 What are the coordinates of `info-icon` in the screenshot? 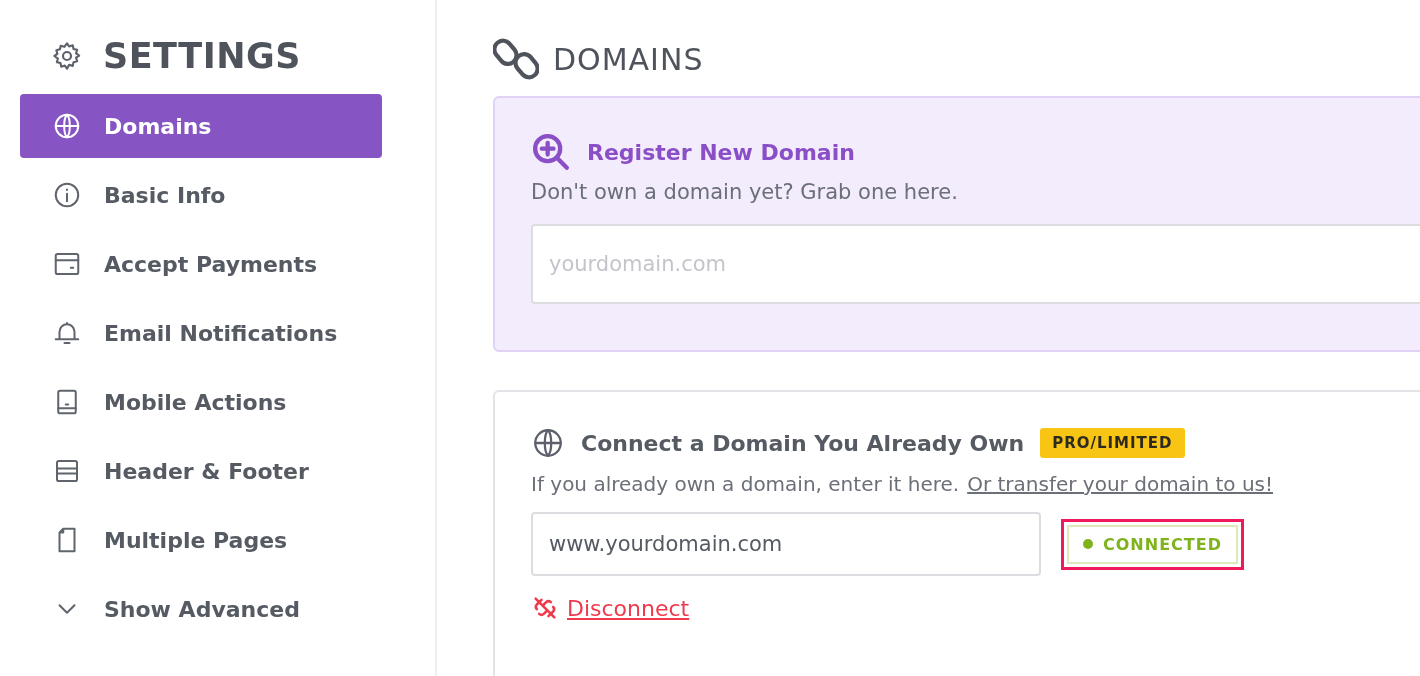 It's located at (67, 195).